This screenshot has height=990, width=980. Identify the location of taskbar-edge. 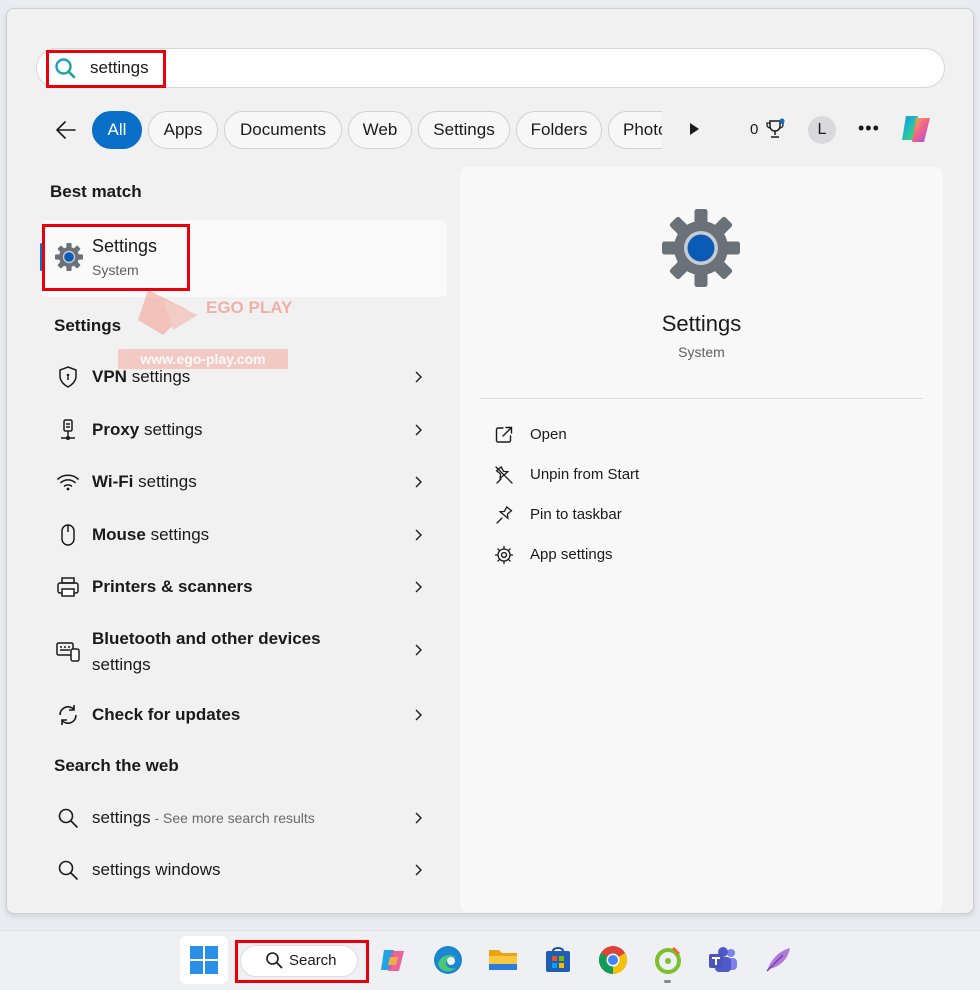
(448, 960).